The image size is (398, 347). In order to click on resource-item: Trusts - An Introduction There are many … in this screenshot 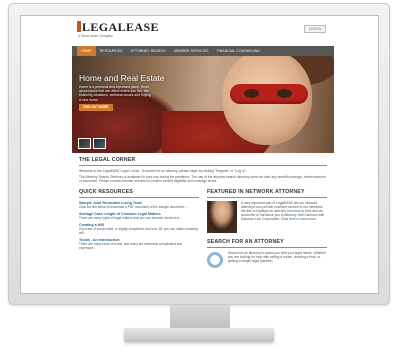, I will do `click(139, 244)`.